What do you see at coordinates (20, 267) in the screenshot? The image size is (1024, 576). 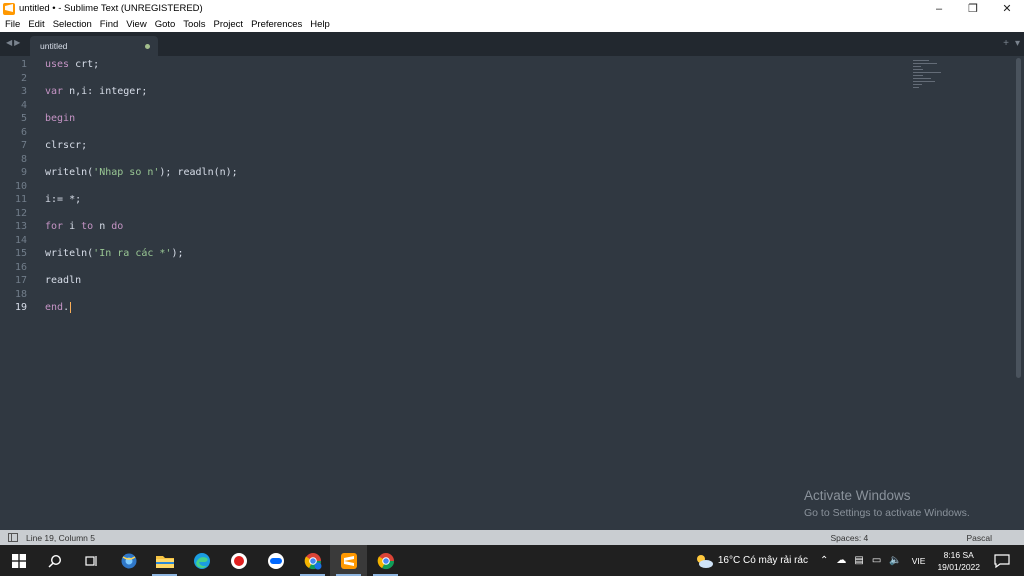 I see `line-number: 16` at bounding box center [20, 267].